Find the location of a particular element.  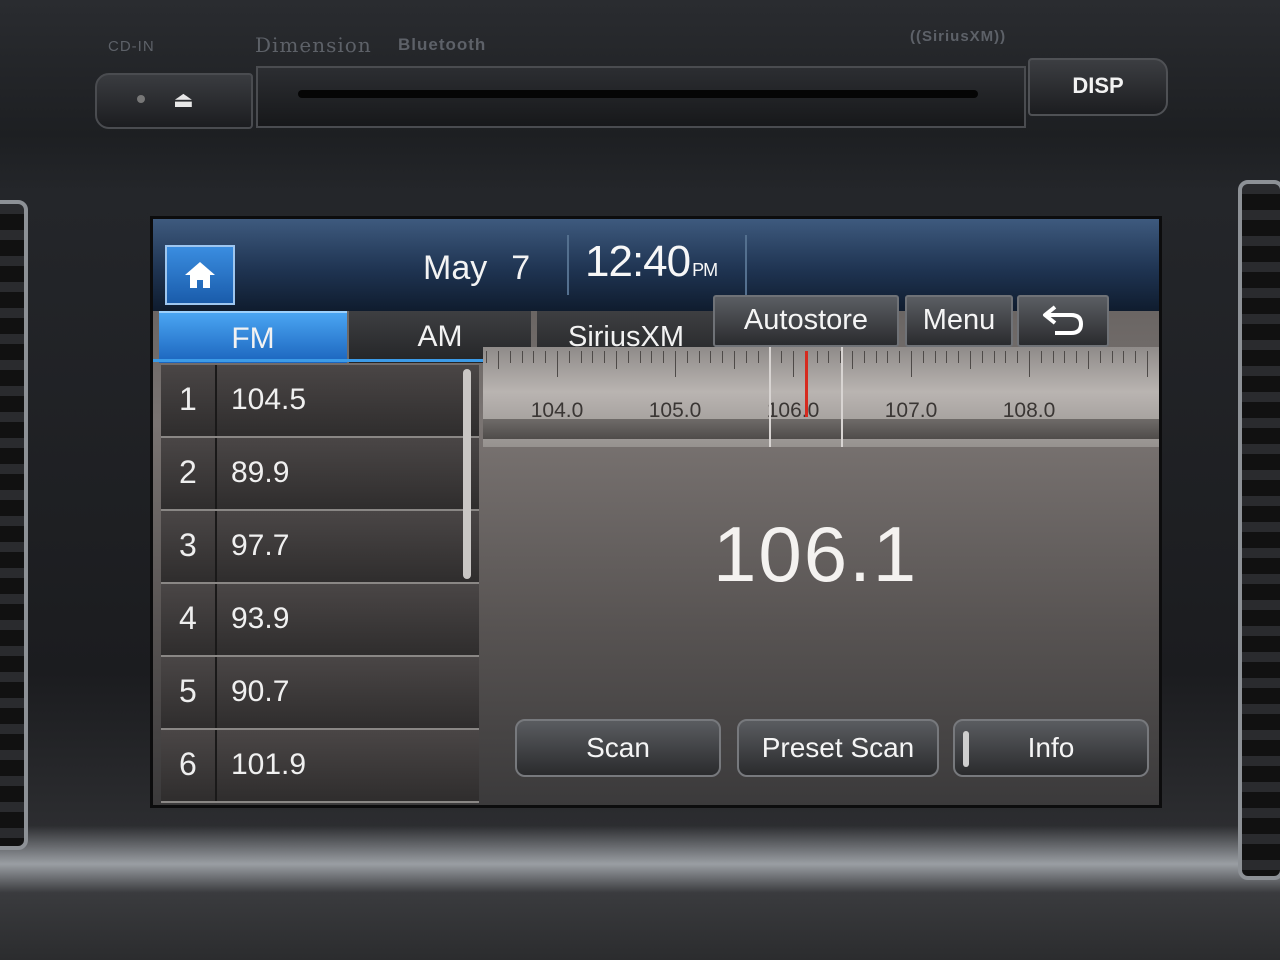

siriusxm-logo: ((SiriusXM)) is located at coordinates (958, 36).